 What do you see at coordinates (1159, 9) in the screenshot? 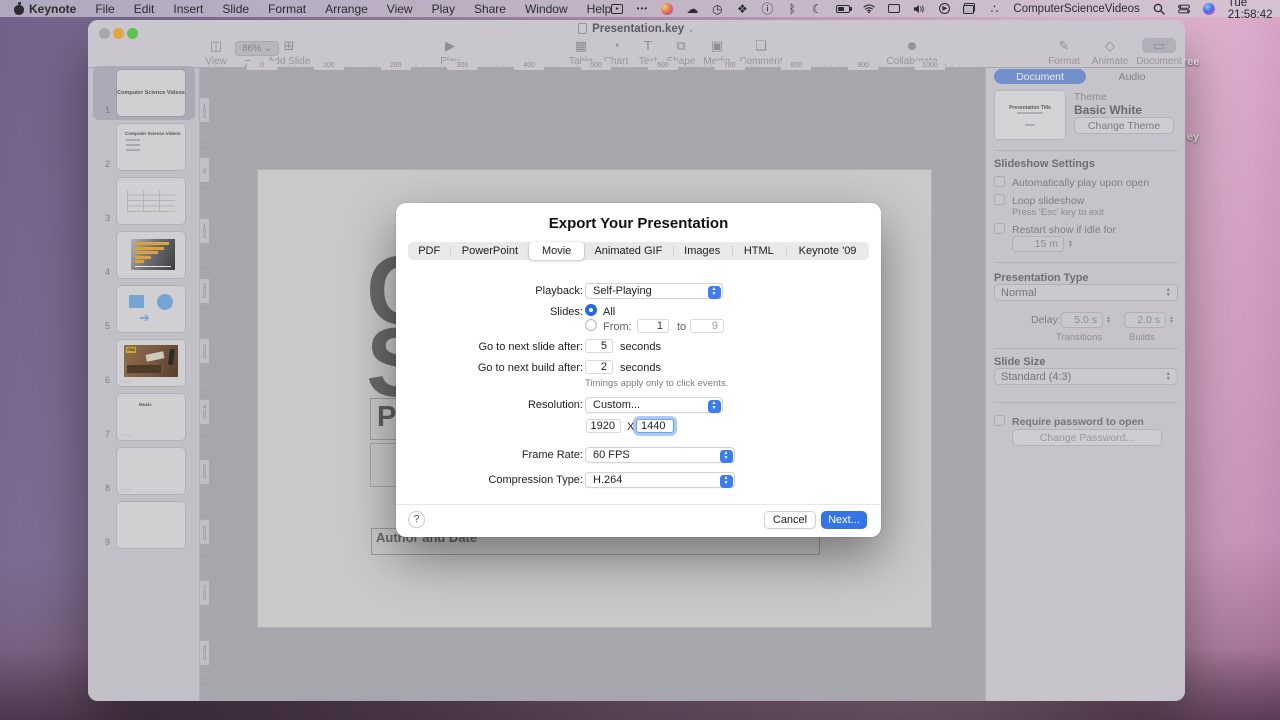
I see `search-icon` at bounding box center [1159, 9].